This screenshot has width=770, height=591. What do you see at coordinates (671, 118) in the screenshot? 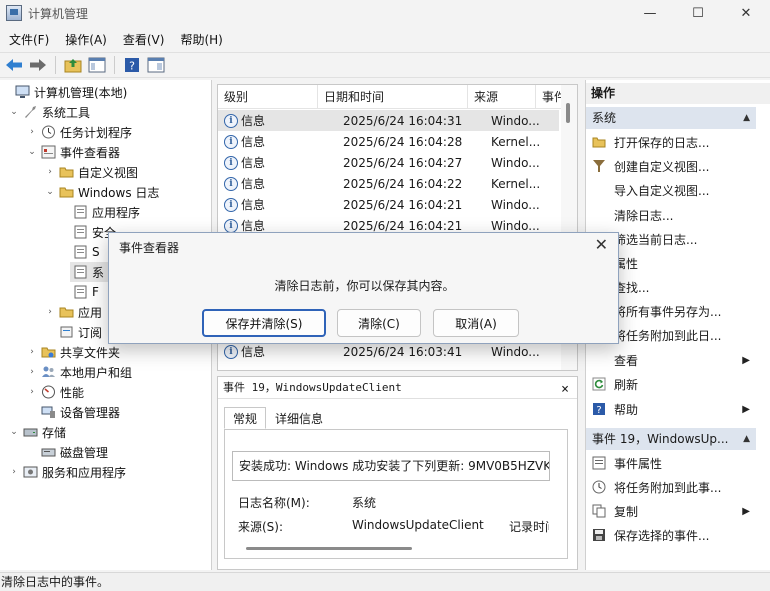
I see `actions-section-system: 系统 ▲` at bounding box center [671, 118].